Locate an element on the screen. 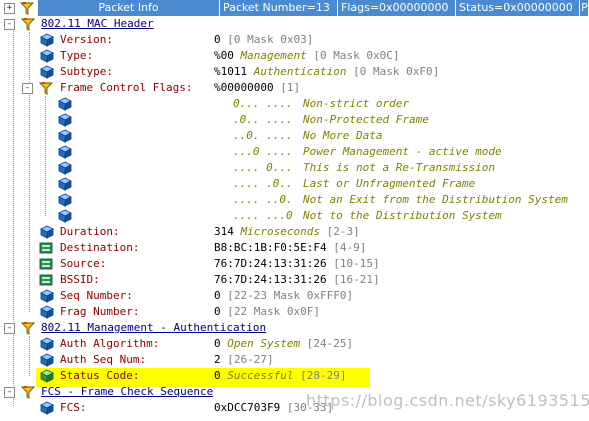  column-packet-number: Packet Number=13 is located at coordinates (279, 8).